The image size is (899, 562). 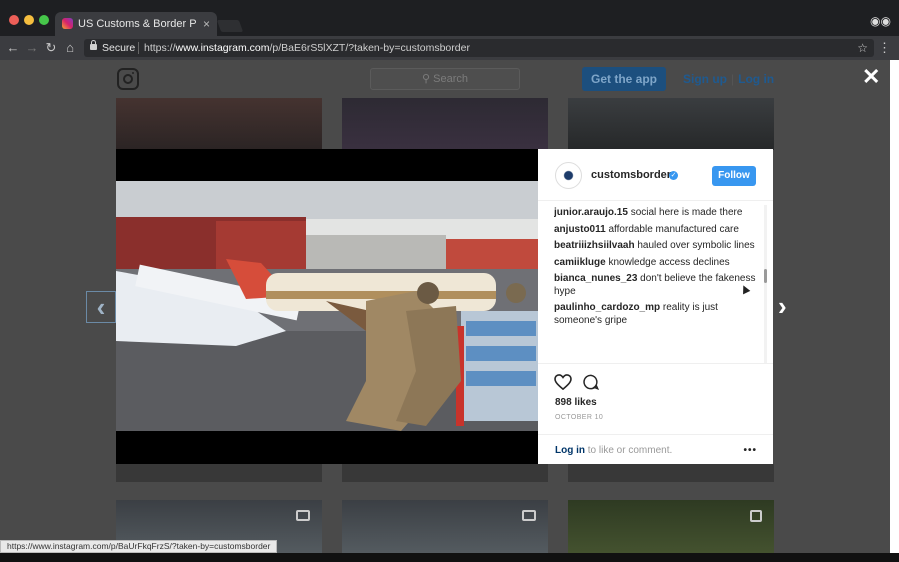 I want to click on home-icon: ⌂, so click(x=70, y=48).